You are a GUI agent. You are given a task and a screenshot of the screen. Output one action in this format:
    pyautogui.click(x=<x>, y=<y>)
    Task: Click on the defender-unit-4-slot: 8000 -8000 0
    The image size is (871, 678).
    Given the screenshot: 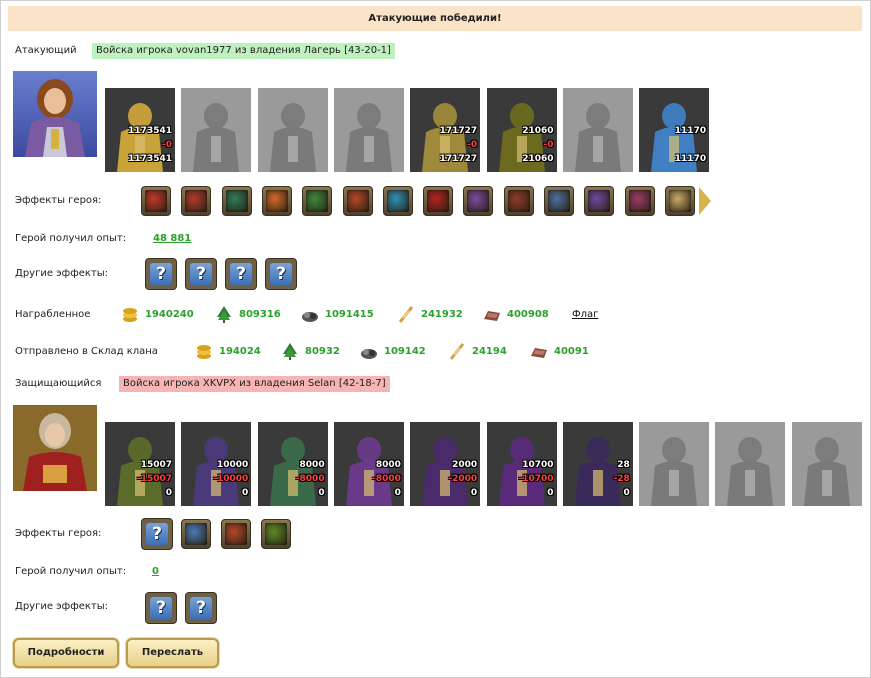 What is the action you would take?
    pyautogui.click(x=368, y=464)
    